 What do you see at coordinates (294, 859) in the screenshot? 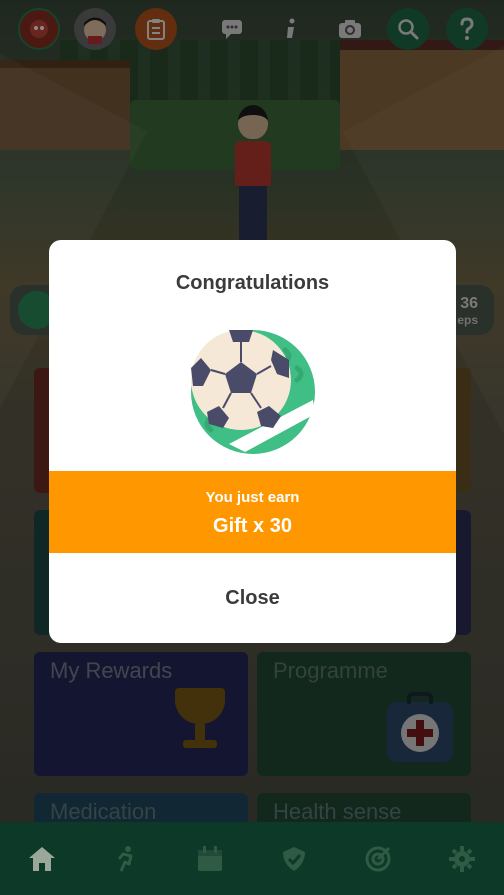
I see `shield-check-icon` at bounding box center [294, 859].